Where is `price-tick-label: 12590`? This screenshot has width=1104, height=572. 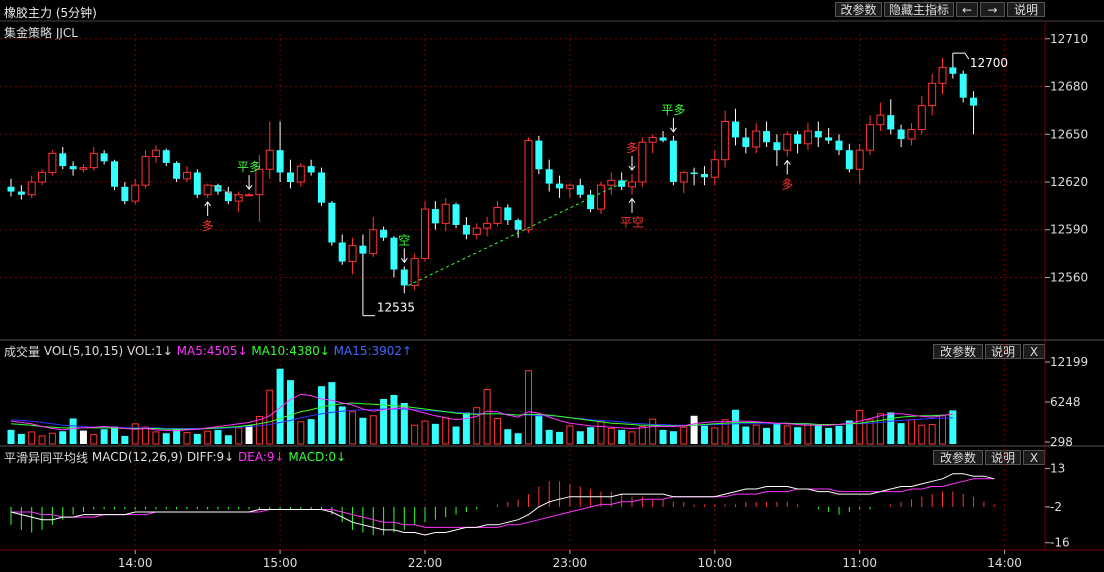 price-tick-label: 12590 is located at coordinates (1069, 230).